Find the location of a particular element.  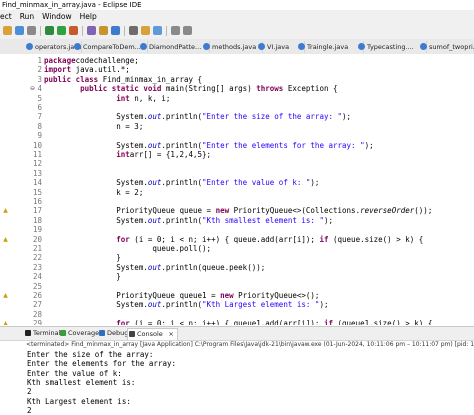

forward-icon is located at coordinates (187, 30).